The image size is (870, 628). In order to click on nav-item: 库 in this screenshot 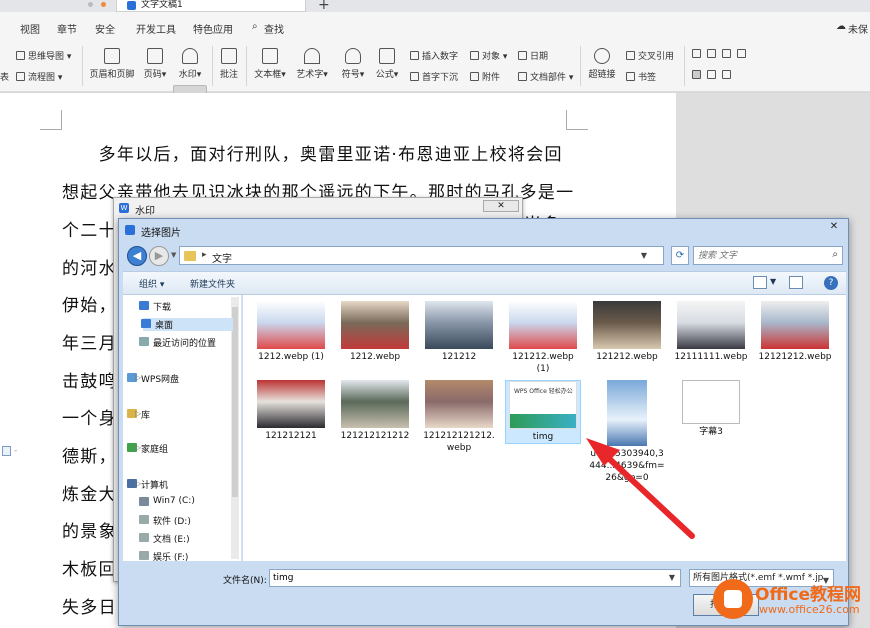, I will do `click(138, 414)`.